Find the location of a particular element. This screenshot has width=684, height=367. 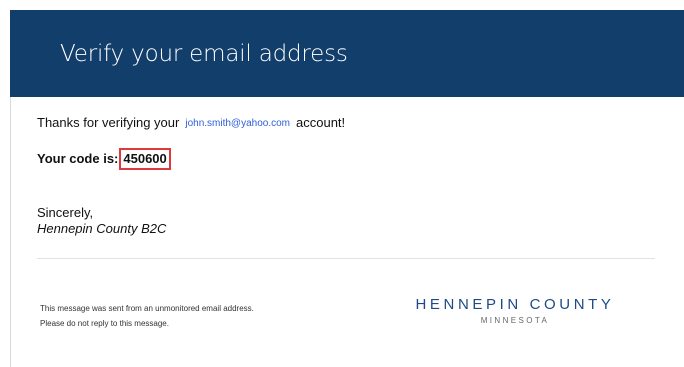

email-title: Verify your email address is located at coordinates (204, 54).